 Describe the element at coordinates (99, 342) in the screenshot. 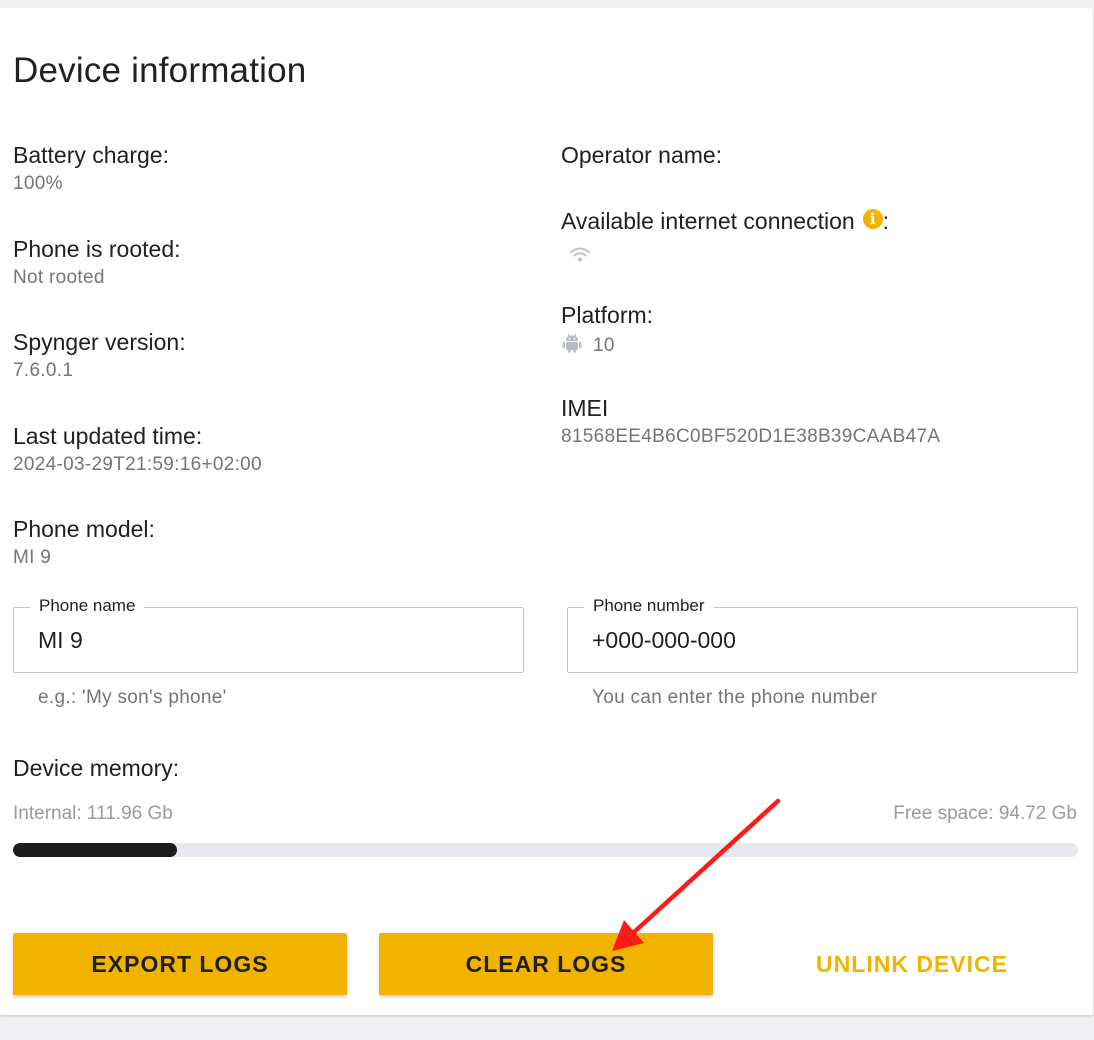

I see `spynger-version-label: Spynger version:` at that location.